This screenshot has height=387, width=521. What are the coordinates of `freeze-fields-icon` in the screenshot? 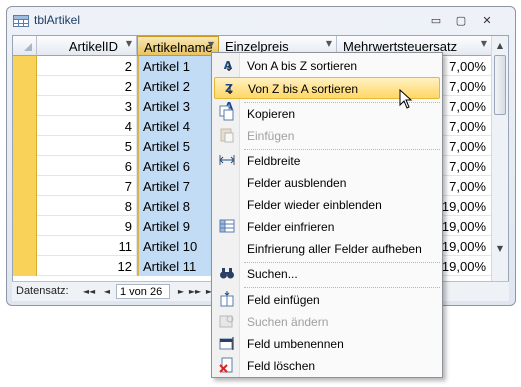 It's located at (227, 227).